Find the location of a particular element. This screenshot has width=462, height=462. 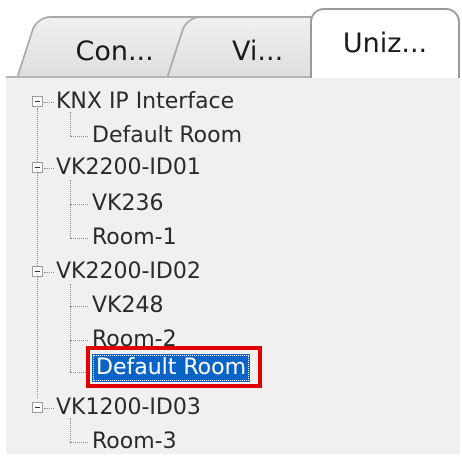

tree-node-knx-ip-interface: KNX IP Interface is located at coordinates (145, 102).